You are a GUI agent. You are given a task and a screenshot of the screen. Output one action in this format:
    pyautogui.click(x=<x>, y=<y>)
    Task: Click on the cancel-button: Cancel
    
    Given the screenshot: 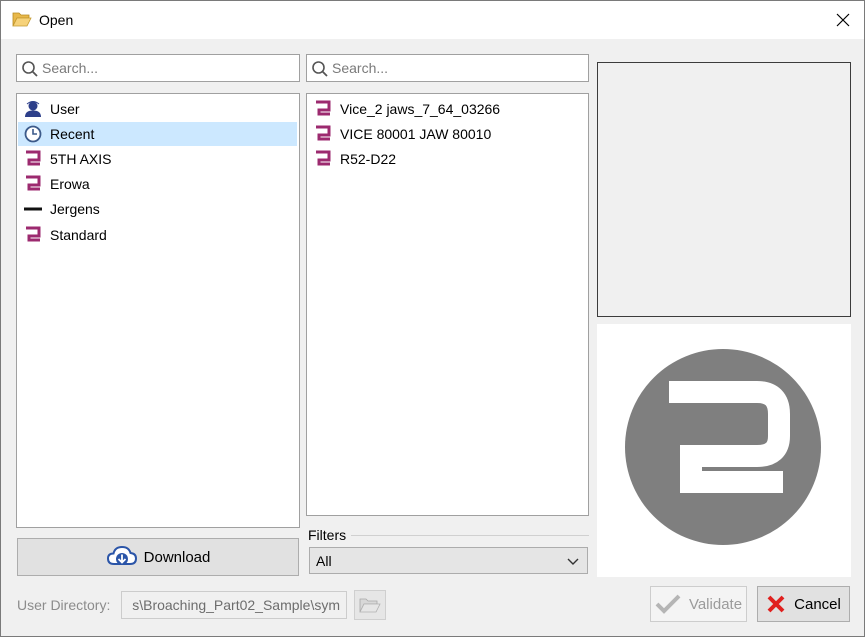 What is the action you would take?
    pyautogui.click(x=803, y=604)
    